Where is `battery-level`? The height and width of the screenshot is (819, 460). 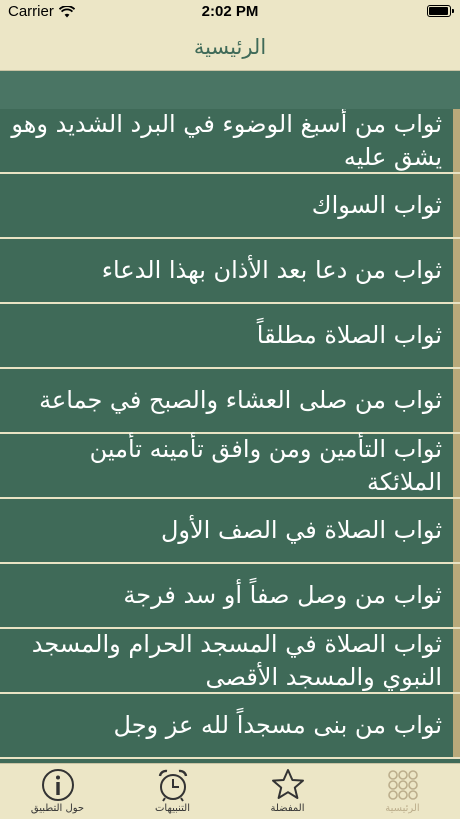
battery-level is located at coordinates (438, 11).